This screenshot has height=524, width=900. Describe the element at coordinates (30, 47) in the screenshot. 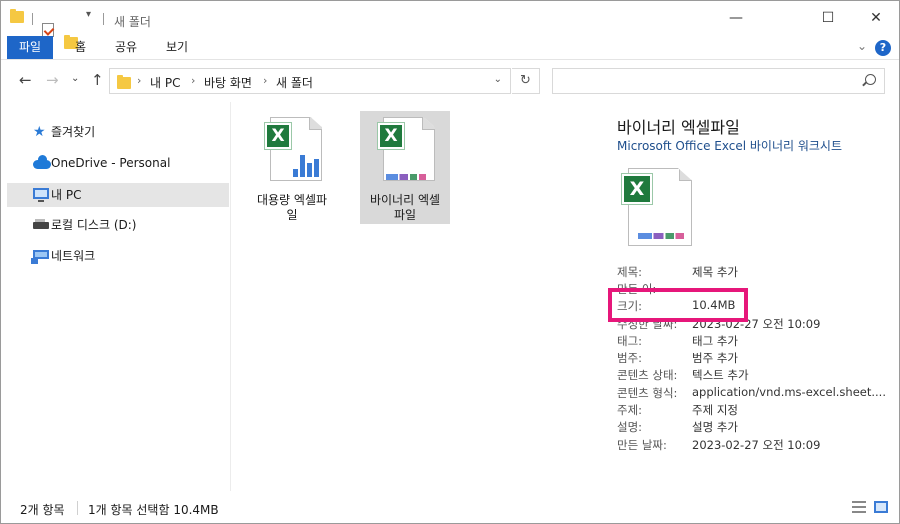

I see `tab-file: 파일` at that location.